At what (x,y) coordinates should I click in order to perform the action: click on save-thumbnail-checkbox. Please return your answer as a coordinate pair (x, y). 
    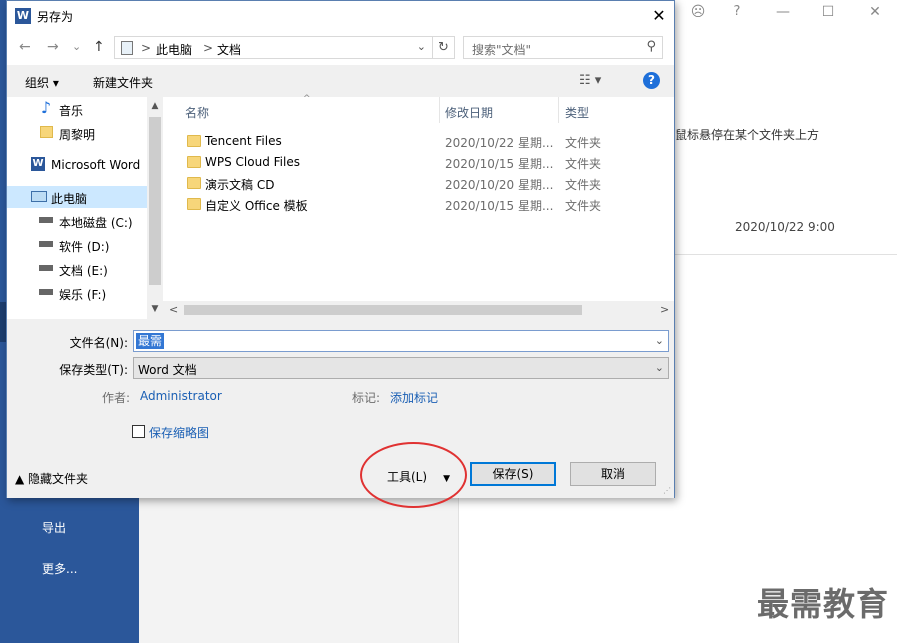
    Looking at the image, I should click on (138, 431).